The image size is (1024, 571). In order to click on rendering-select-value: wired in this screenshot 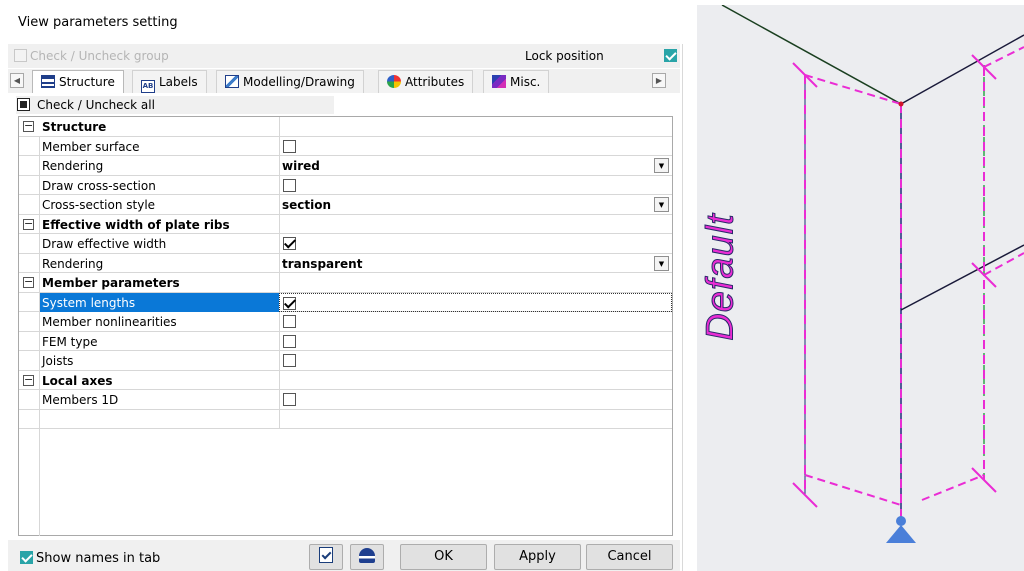, I will do `click(301, 166)`.